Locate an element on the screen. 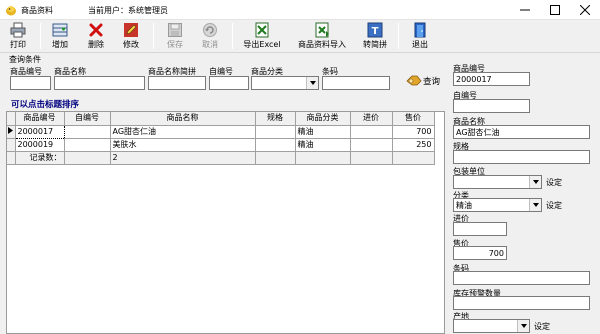 Image resolution: width=600 pixels, height=334 pixels. query-panel: 查询条件 商品编号 商品名称 商品名称简拼 自编号 商品分类 条码 查询 is located at coordinates (225, 73).